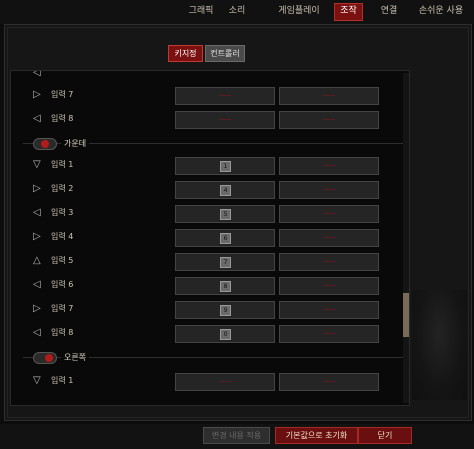  I want to click on list-item: ◁ 입력 8 0, so click(207, 333).